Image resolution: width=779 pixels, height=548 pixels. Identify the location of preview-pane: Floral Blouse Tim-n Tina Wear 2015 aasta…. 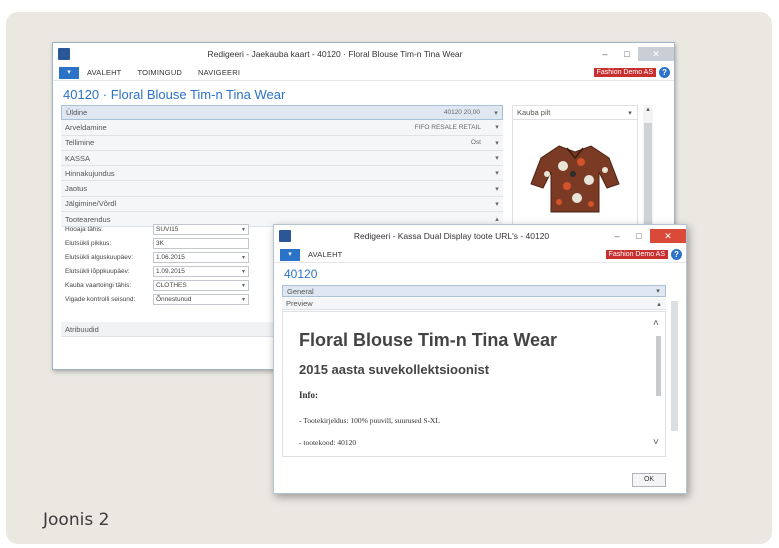
(474, 384).